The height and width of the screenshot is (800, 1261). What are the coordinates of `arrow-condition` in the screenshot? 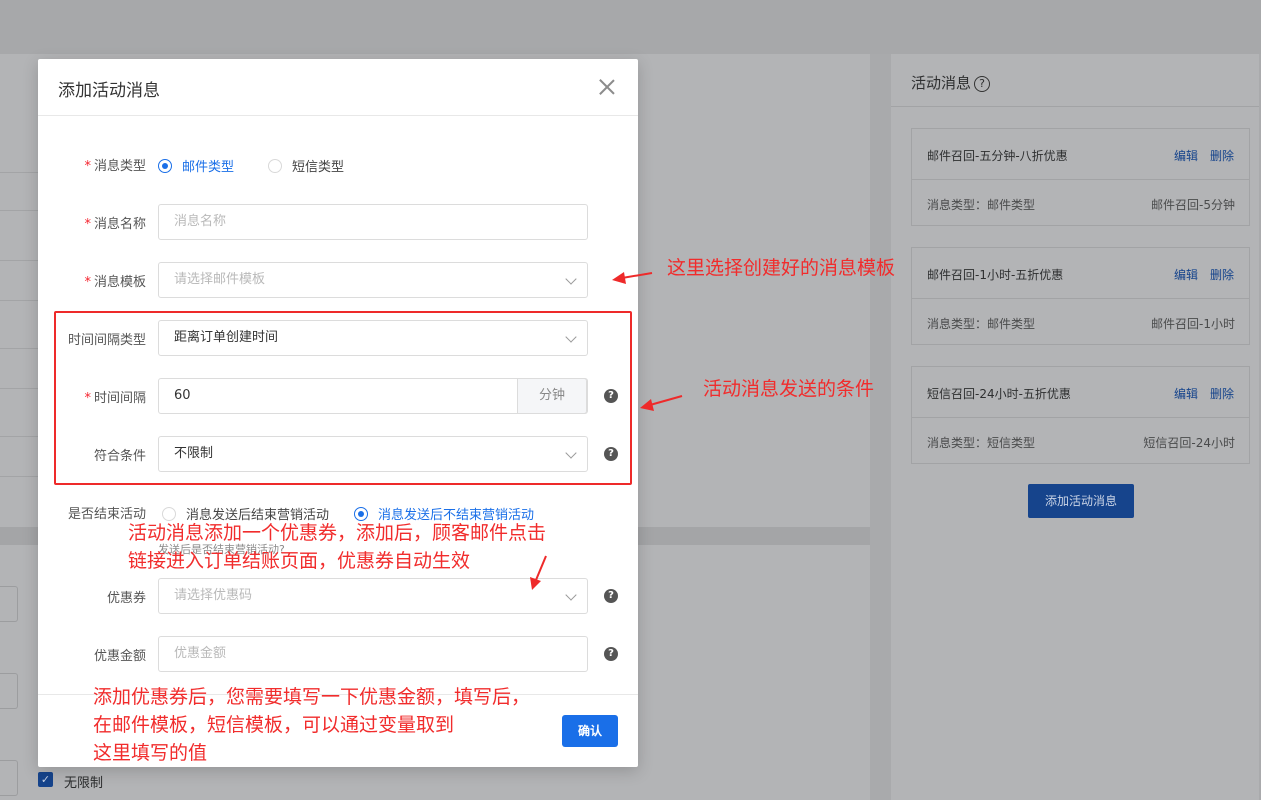 It's located at (666, 400).